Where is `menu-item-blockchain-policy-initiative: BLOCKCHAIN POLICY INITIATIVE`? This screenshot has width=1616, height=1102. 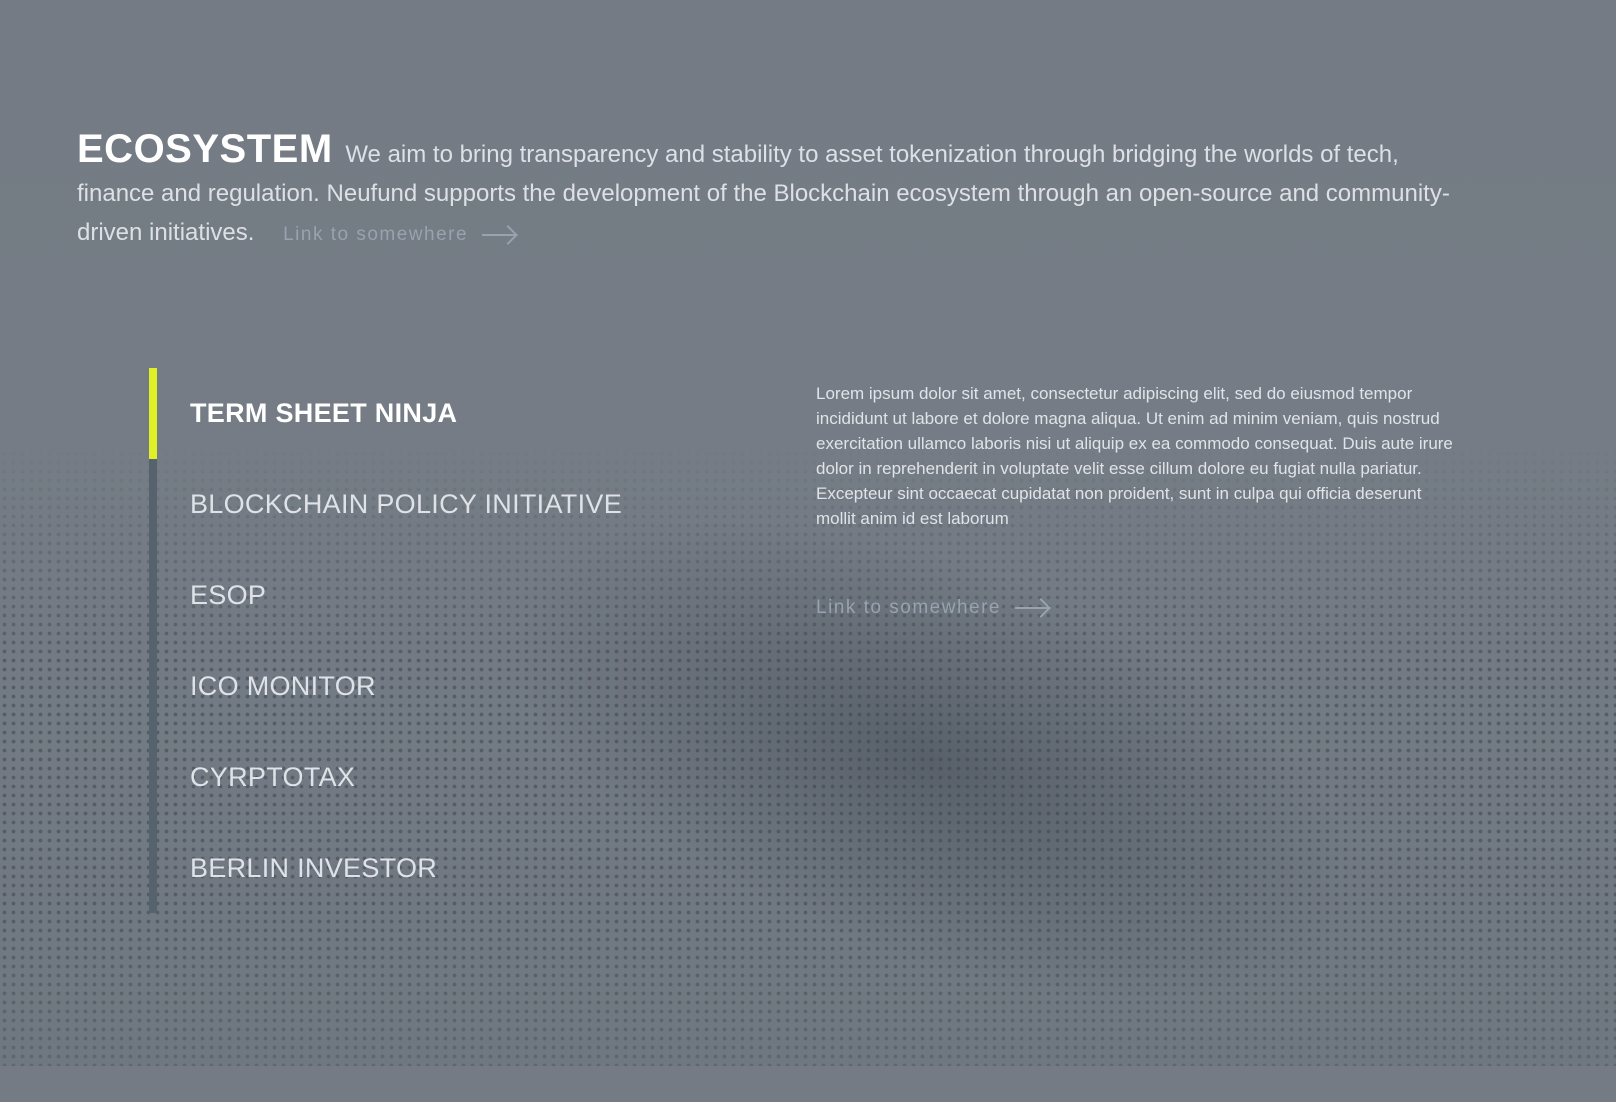
menu-item-blockchain-policy-initiative: BLOCKCHAIN POLICY INITIATIVE is located at coordinates (406, 504).